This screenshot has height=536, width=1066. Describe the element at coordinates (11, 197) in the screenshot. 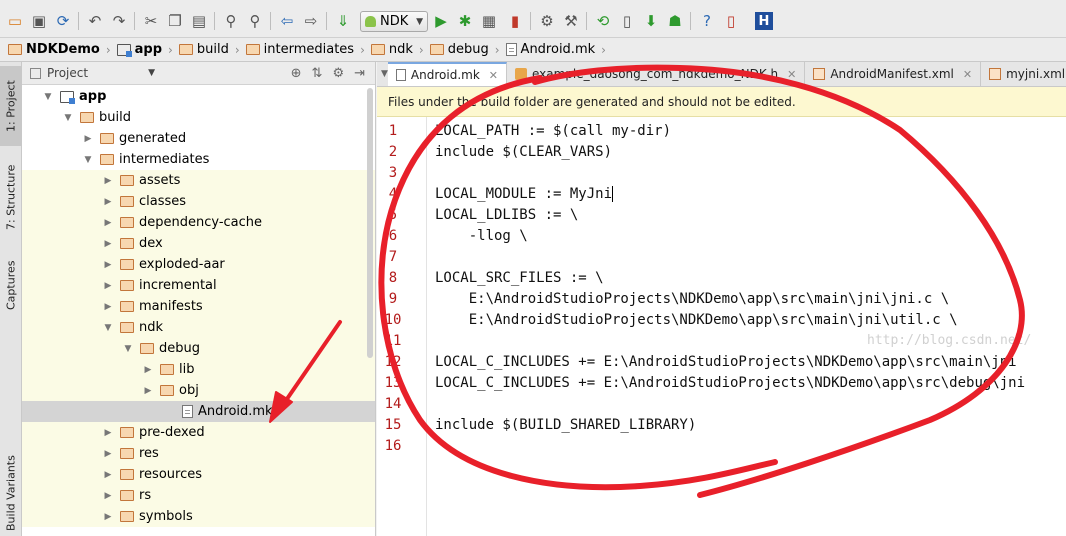

I see `tab-structure: 7: Structure` at that location.